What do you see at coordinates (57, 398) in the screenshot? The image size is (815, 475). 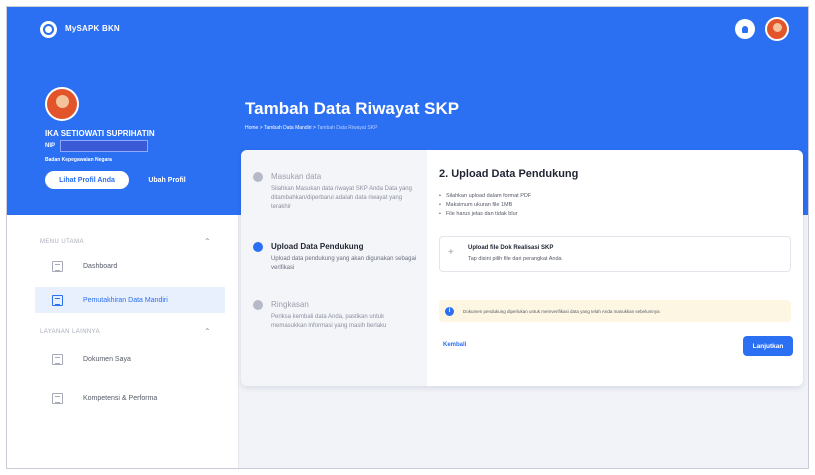 I see `competence-icon` at bounding box center [57, 398].